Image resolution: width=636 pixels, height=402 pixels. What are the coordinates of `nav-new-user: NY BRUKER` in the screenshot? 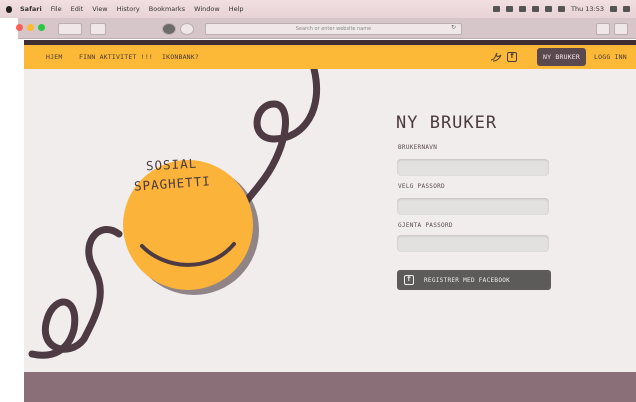 It's located at (562, 57).